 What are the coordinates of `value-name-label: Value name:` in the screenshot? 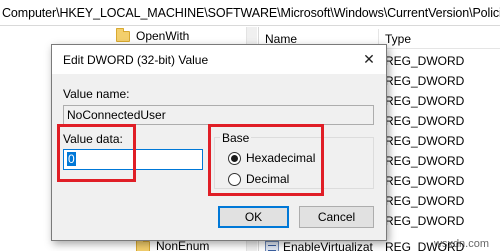 It's located at (96, 94).